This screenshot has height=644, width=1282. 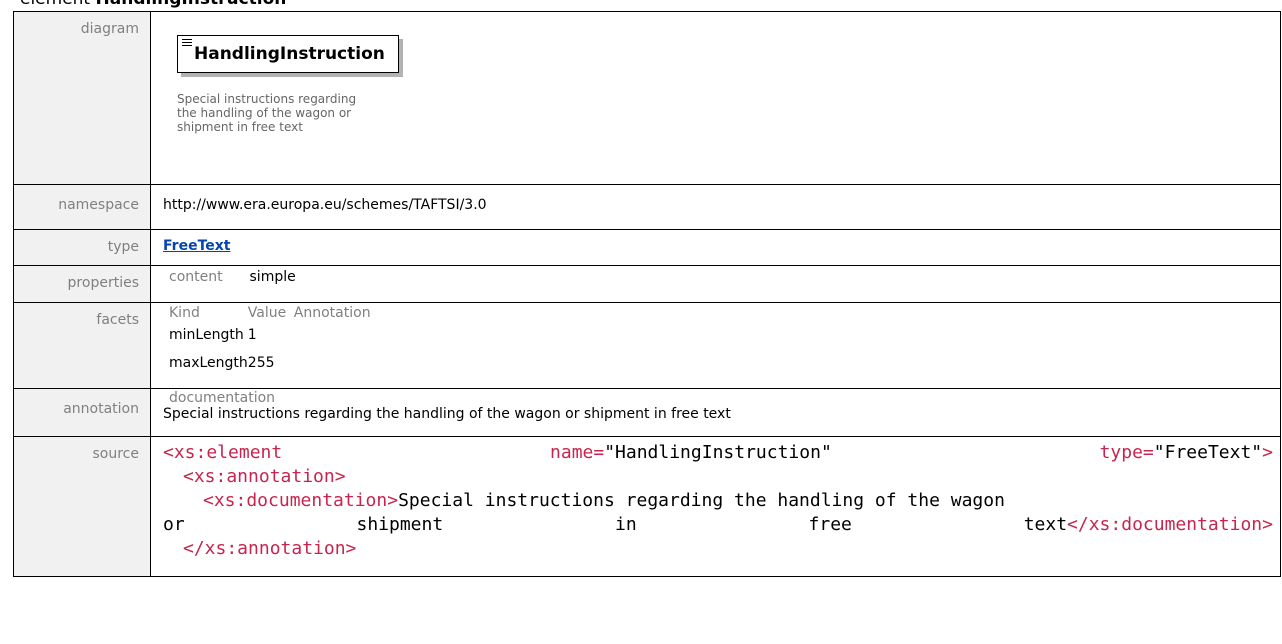 I want to click on source-tag: <xs:documentation>, so click(x=301, y=500).